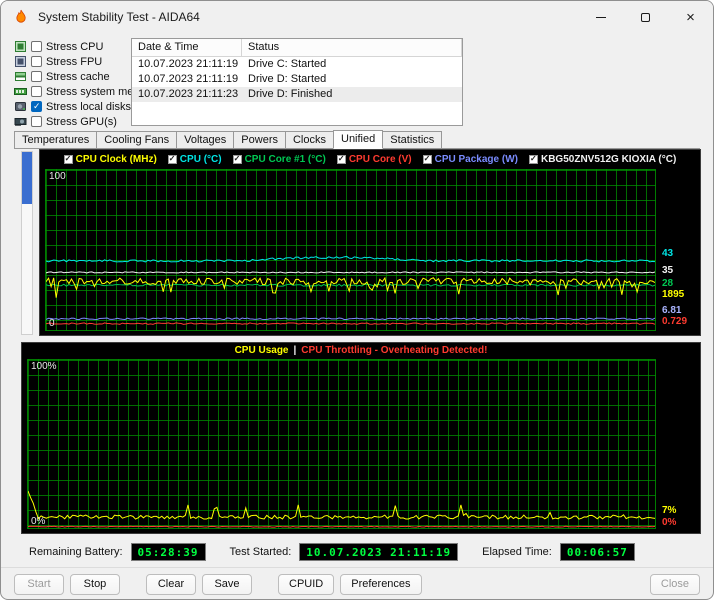 This screenshot has height=600, width=714. What do you see at coordinates (73, 76) in the screenshot?
I see `stress-option-cache: Stress cache` at bounding box center [73, 76].